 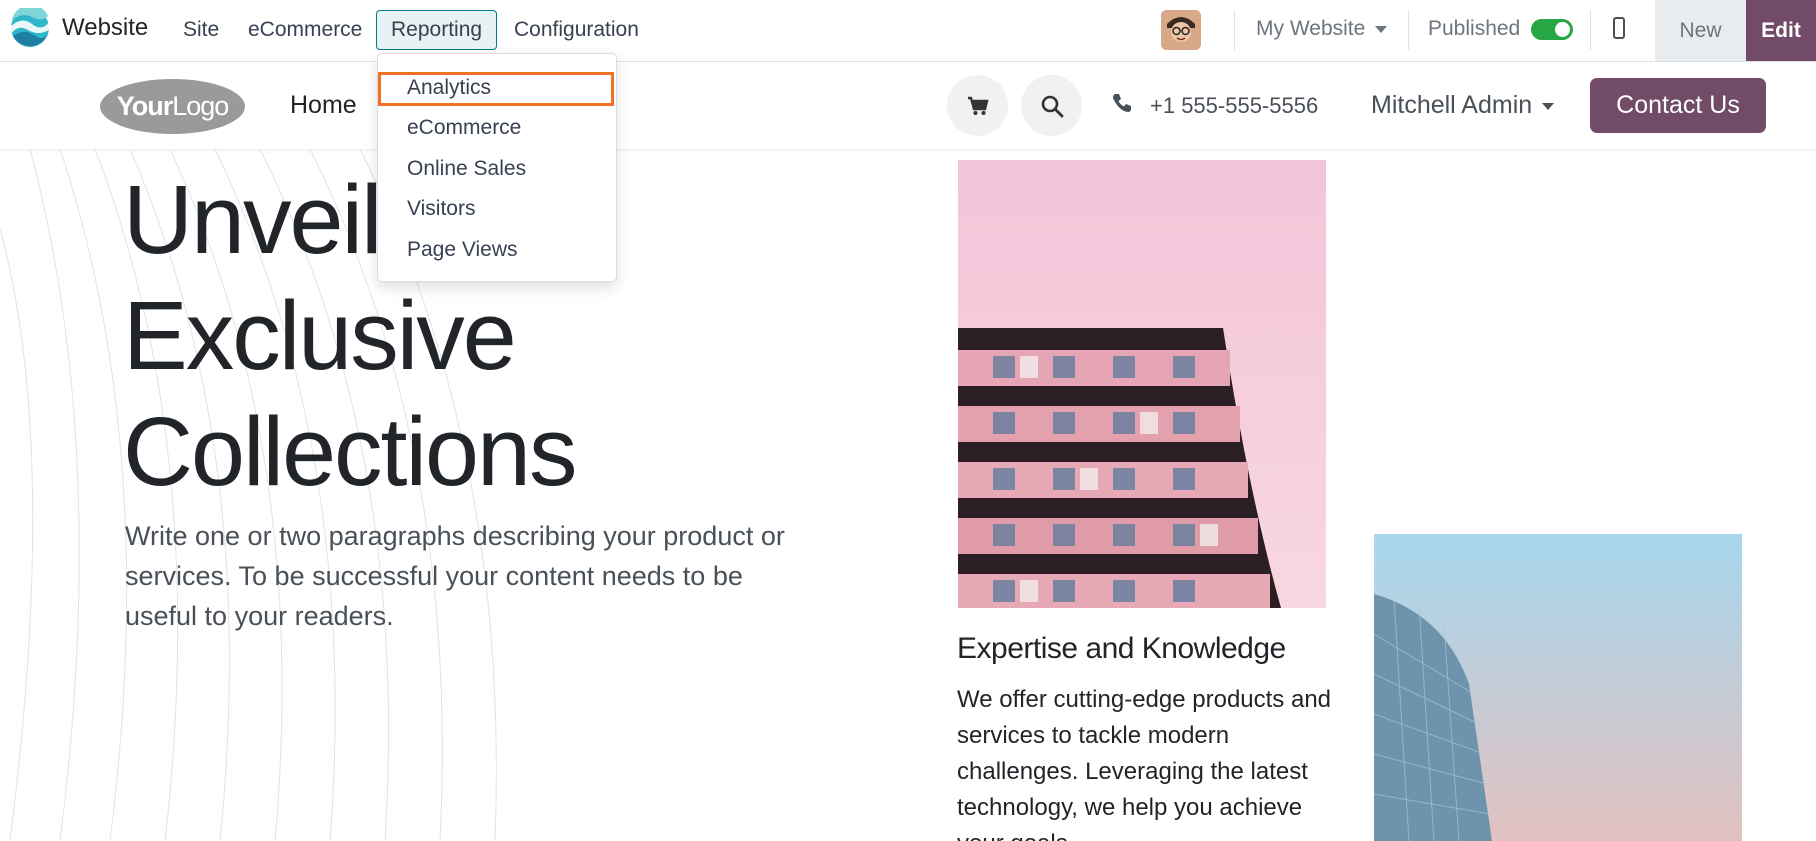 I want to click on user-avatar, so click(x=1181, y=30).